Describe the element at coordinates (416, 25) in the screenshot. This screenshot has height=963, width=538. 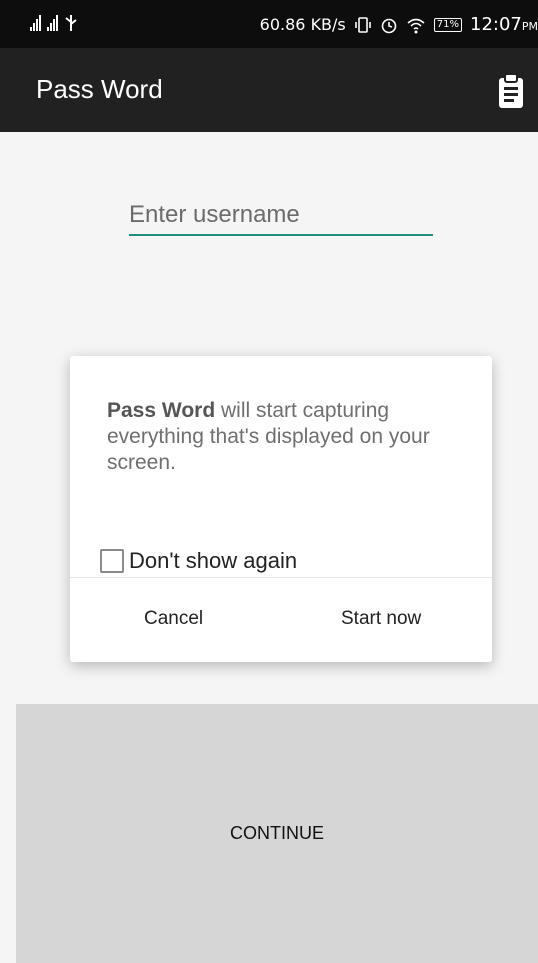
I see `wifi-icon` at that location.